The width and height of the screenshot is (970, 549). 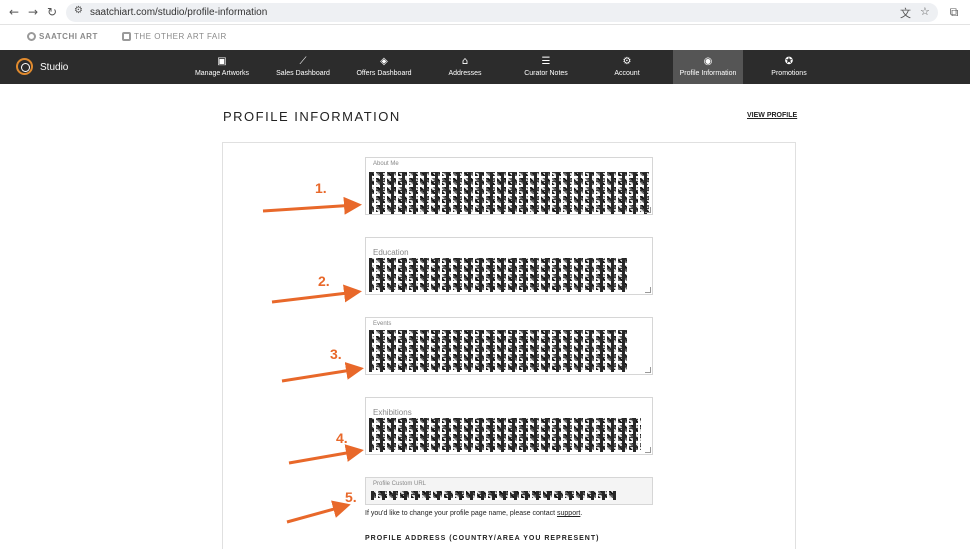 What do you see at coordinates (336, 354) in the screenshot?
I see `annotation-number-3: 3.` at bounding box center [336, 354].